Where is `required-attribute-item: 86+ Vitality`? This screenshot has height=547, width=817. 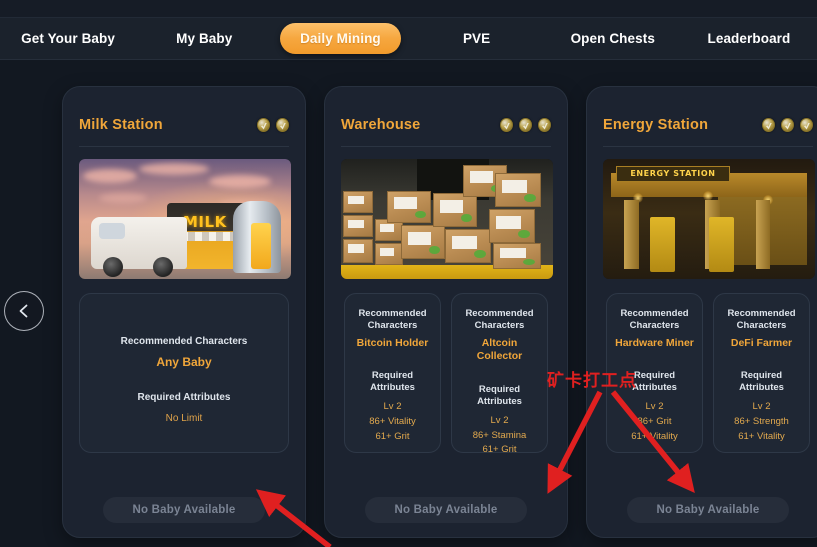 required-attribute-item: 86+ Vitality is located at coordinates (392, 421).